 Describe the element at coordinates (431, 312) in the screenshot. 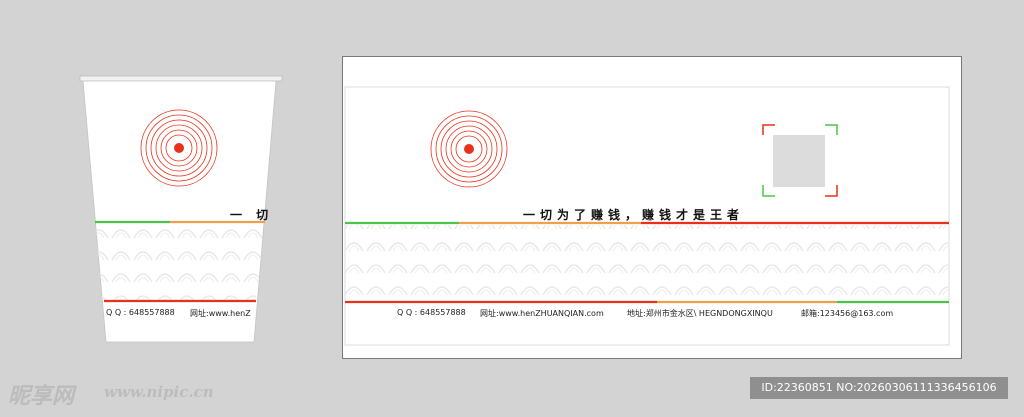

I see `sheet-qq: Q Q : 648557888` at that location.